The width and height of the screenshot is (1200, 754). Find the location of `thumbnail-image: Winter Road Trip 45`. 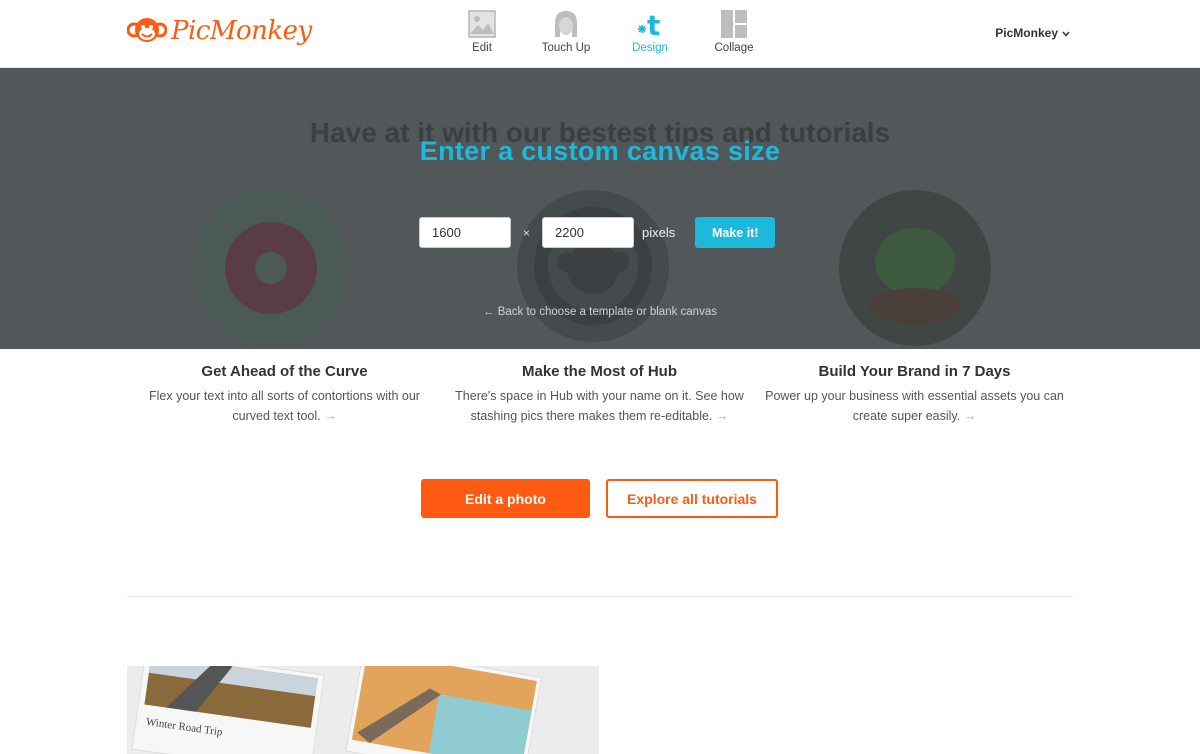

thumbnail-image: Winter Road Trip 45 is located at coordinates (363, 710).